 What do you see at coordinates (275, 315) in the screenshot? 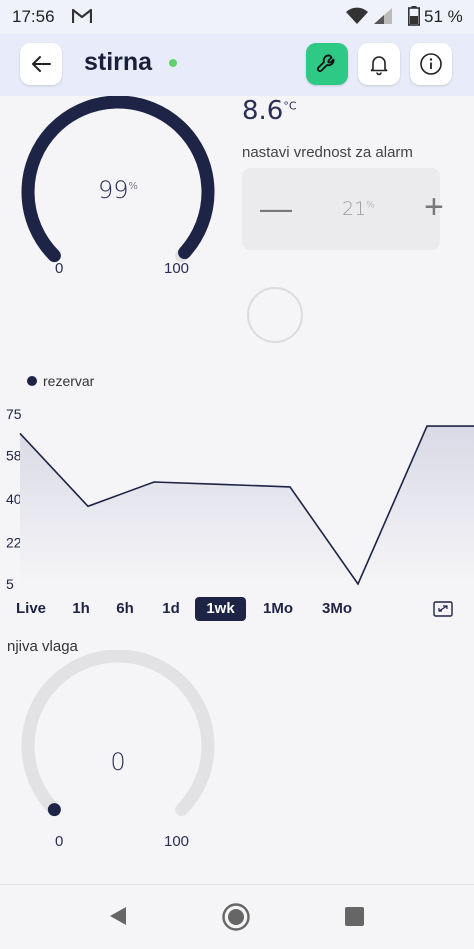
I see `loading-circle` at bounding box center [275, 315].